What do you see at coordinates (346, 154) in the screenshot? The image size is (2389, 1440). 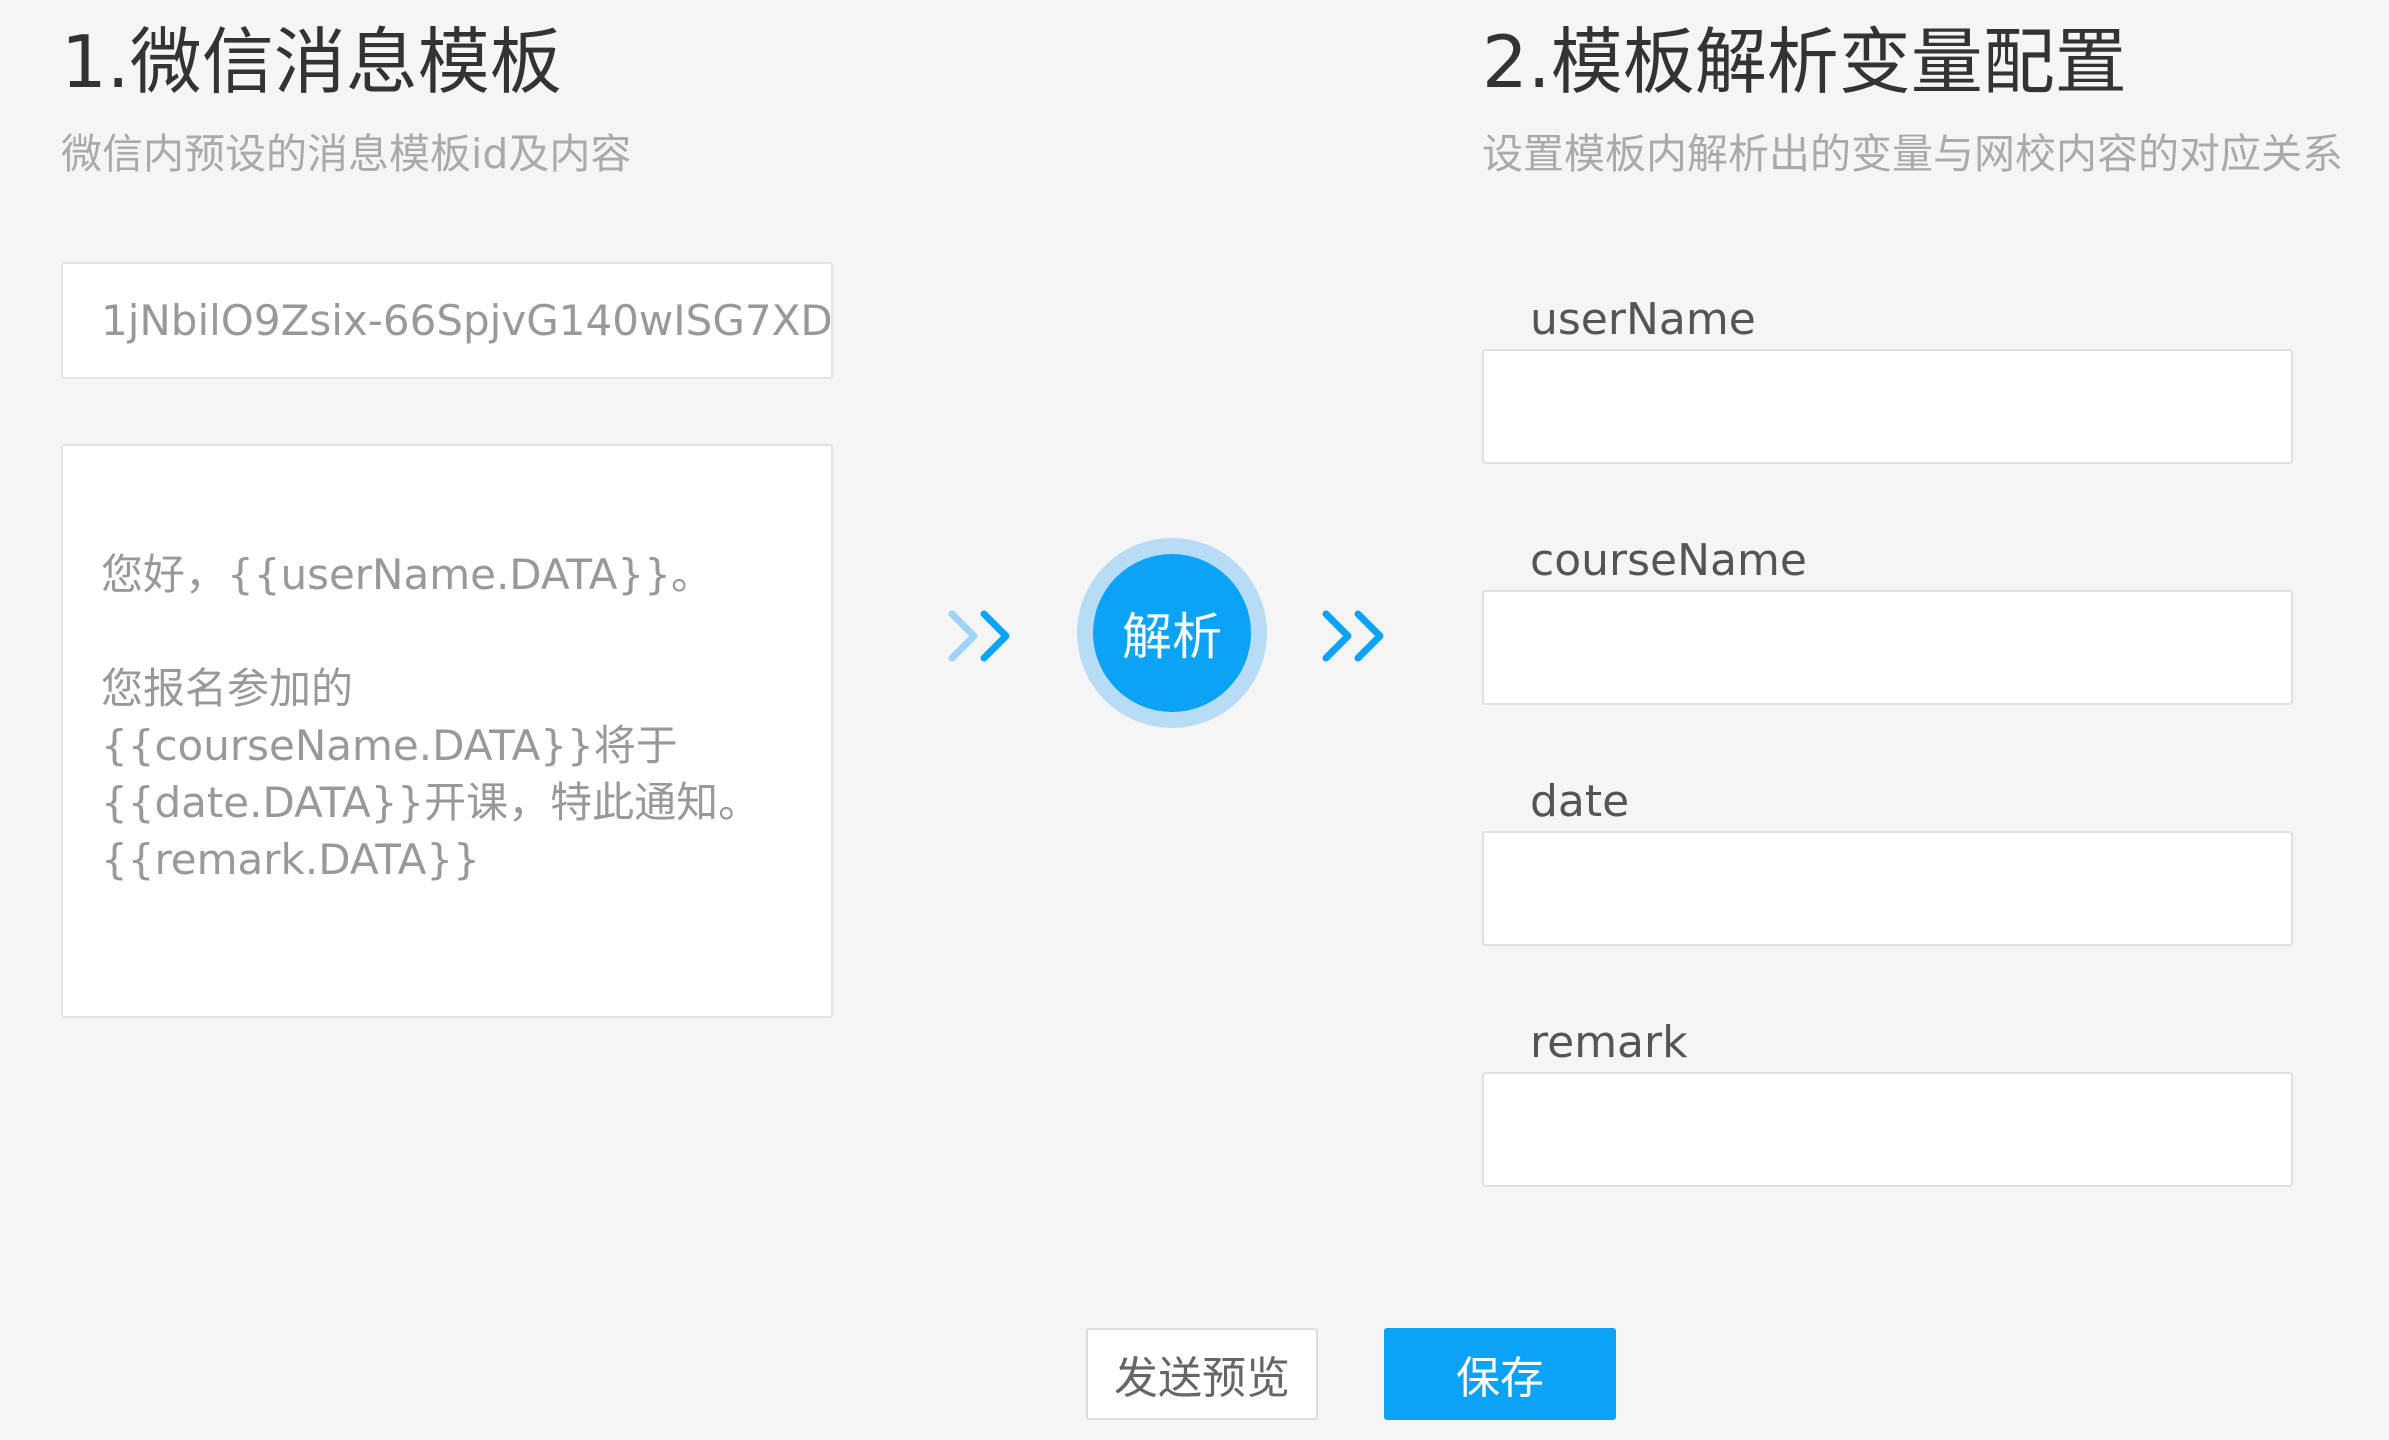 I see `template-section-subtitle: 微信内预设的消息模板id及内容` at bounding box center [346, 154].